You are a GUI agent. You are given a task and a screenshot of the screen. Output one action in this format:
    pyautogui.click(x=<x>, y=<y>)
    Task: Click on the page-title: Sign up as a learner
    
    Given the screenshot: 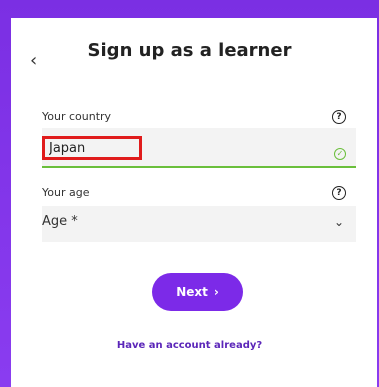 What is the action you would take?
    pyautogui.click(x=189, y=50)
    